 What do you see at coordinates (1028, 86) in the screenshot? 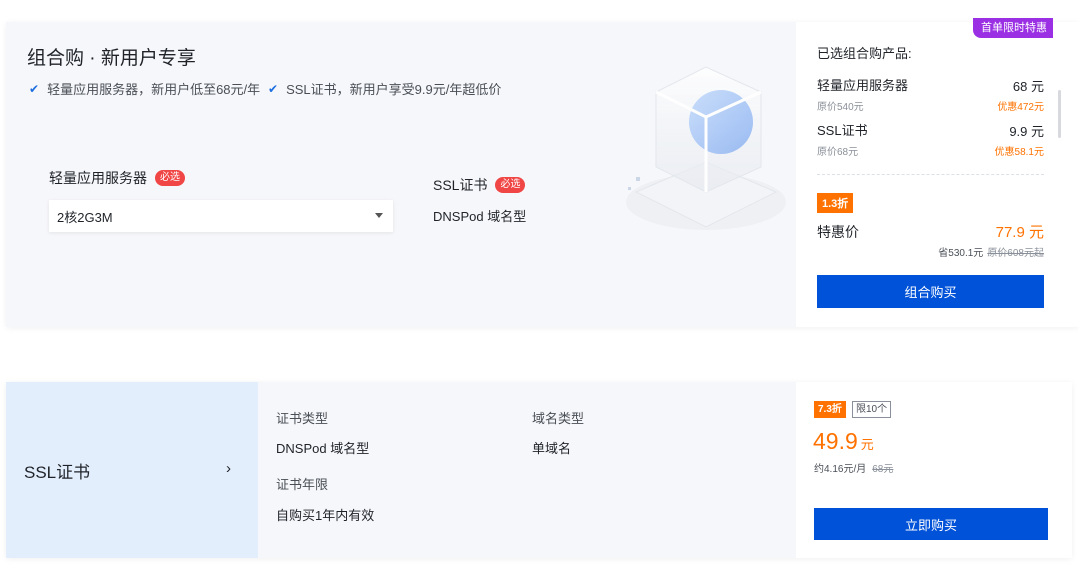
I see `summary-item-price: 68 元` at bounding box center [1028, 86].